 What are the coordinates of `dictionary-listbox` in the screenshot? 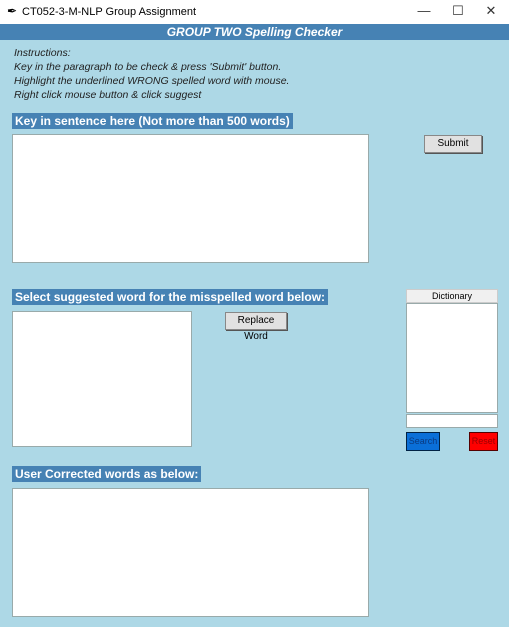 It's located at (452, 358).